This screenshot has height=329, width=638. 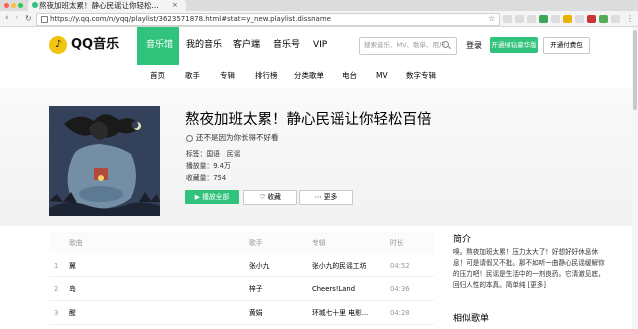 I want to click on favs-value: 754, so click(x=220, y=178).